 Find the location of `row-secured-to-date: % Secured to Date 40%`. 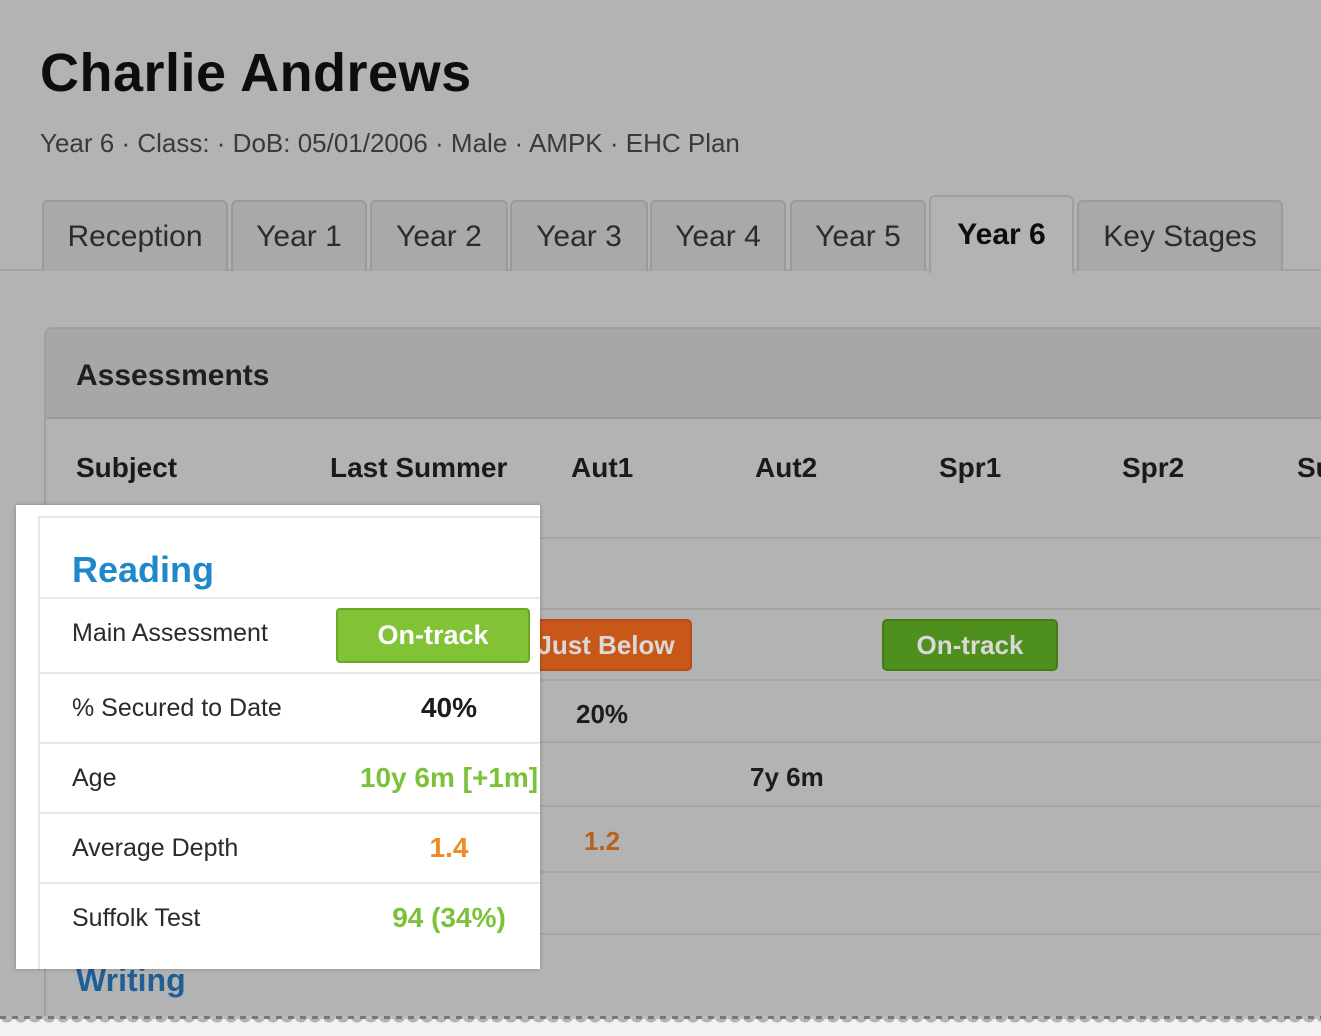

row-secured-to-date: % Secured to Date 40% is located at coordinates (289, 707).